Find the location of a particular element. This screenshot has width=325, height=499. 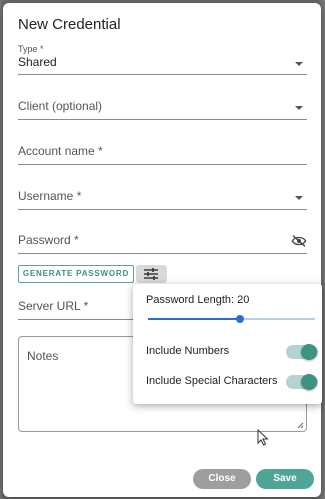

password-input: Password * is located at coordinates (162, 245).